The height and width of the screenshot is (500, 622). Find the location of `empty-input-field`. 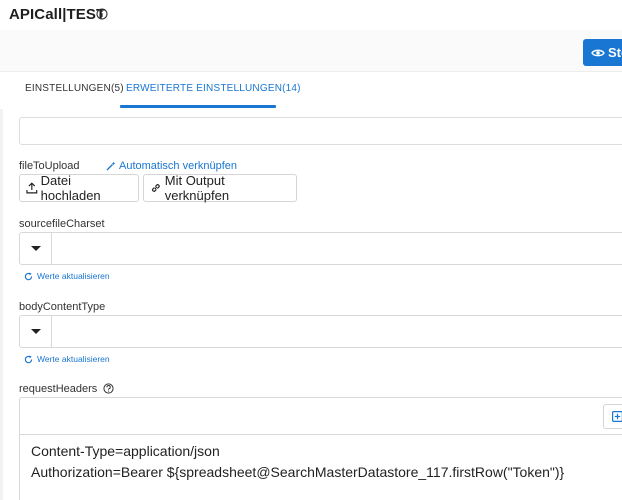

empty-input-field is located at coordinates (320, 131).